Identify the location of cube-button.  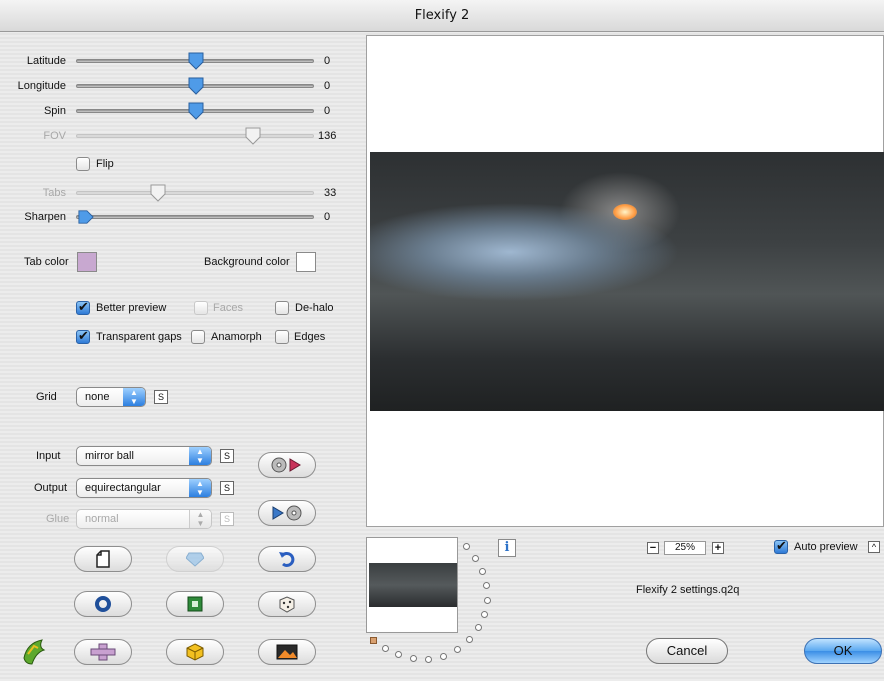
(195, 652).